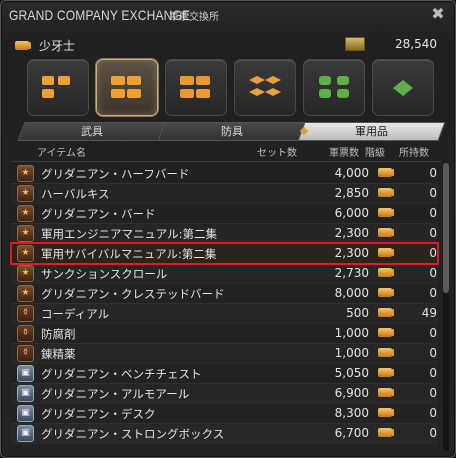 This screenshot has width=456, height=458. Describe the element at coordinates (58, 354) in the screenshot. I see `item-name: 錬精薬` at that location.